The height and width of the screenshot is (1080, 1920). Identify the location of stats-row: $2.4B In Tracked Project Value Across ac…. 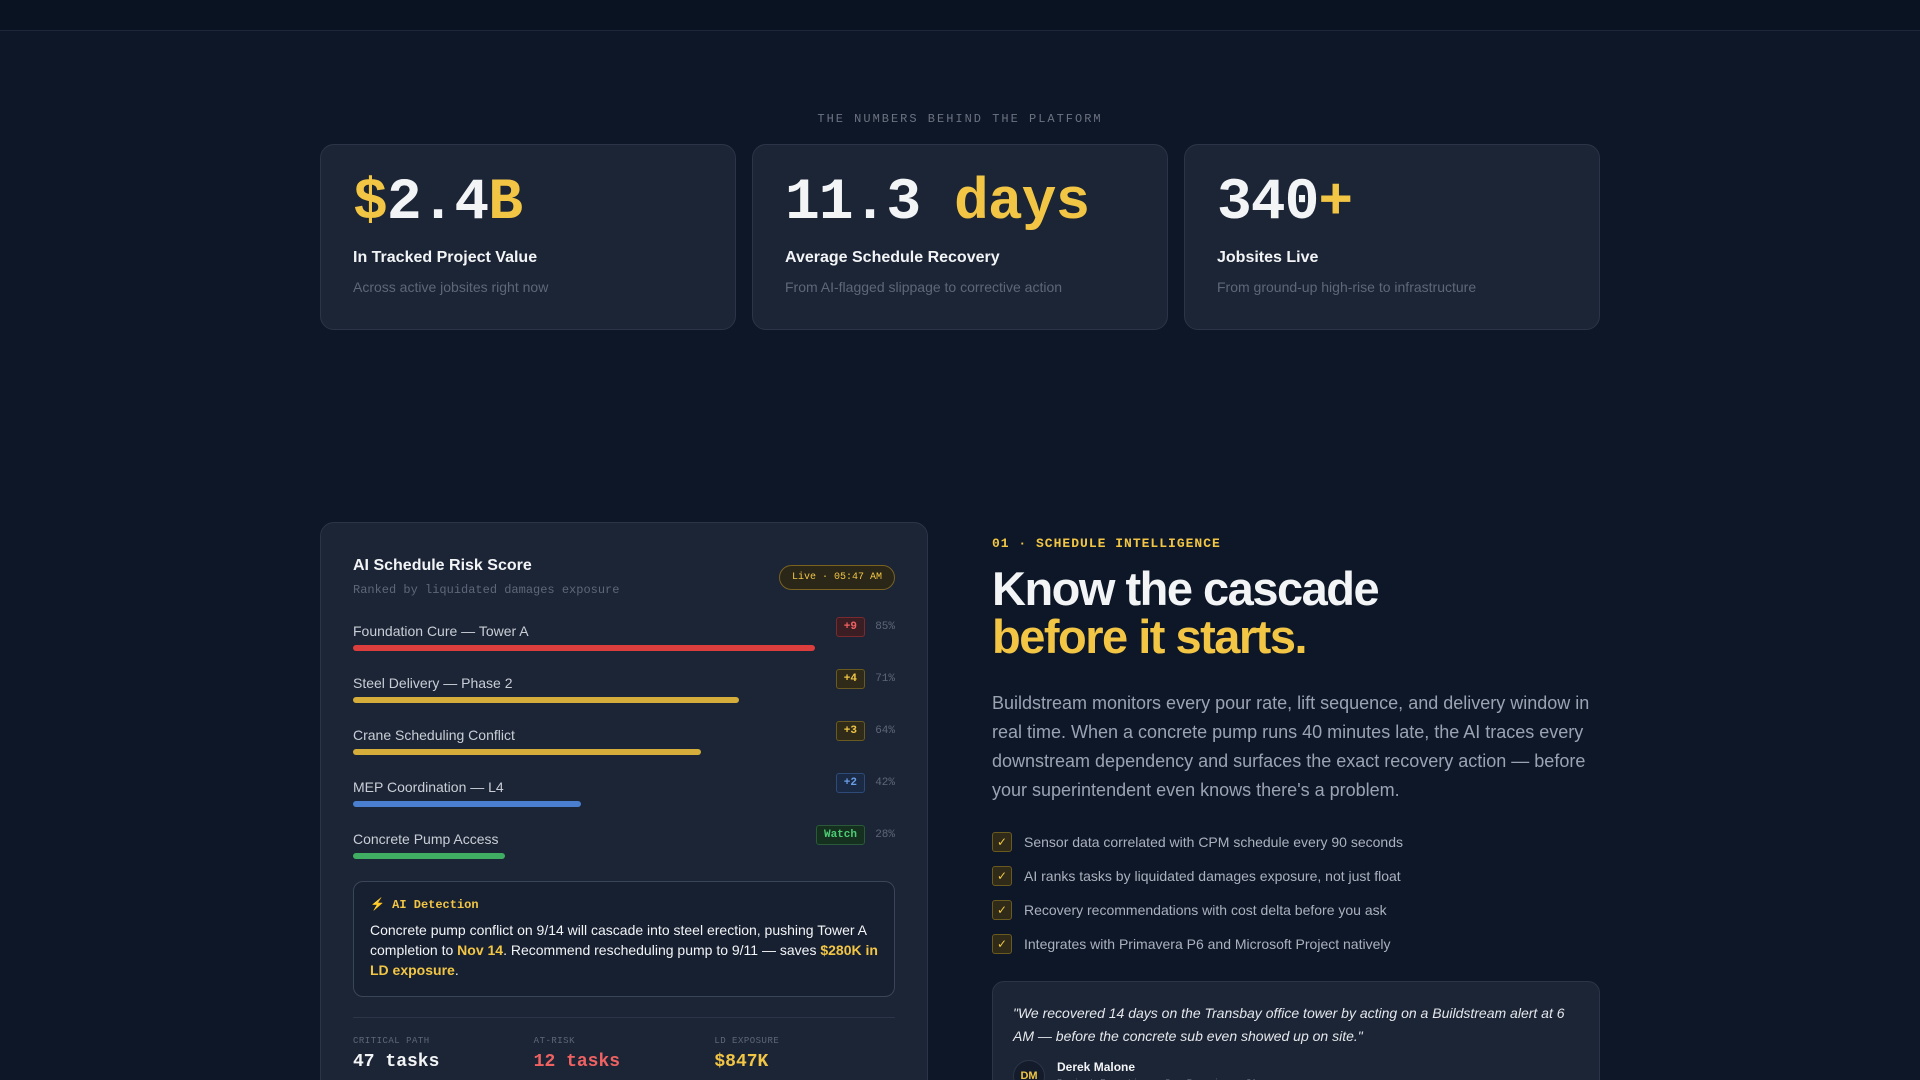
(960, 237).